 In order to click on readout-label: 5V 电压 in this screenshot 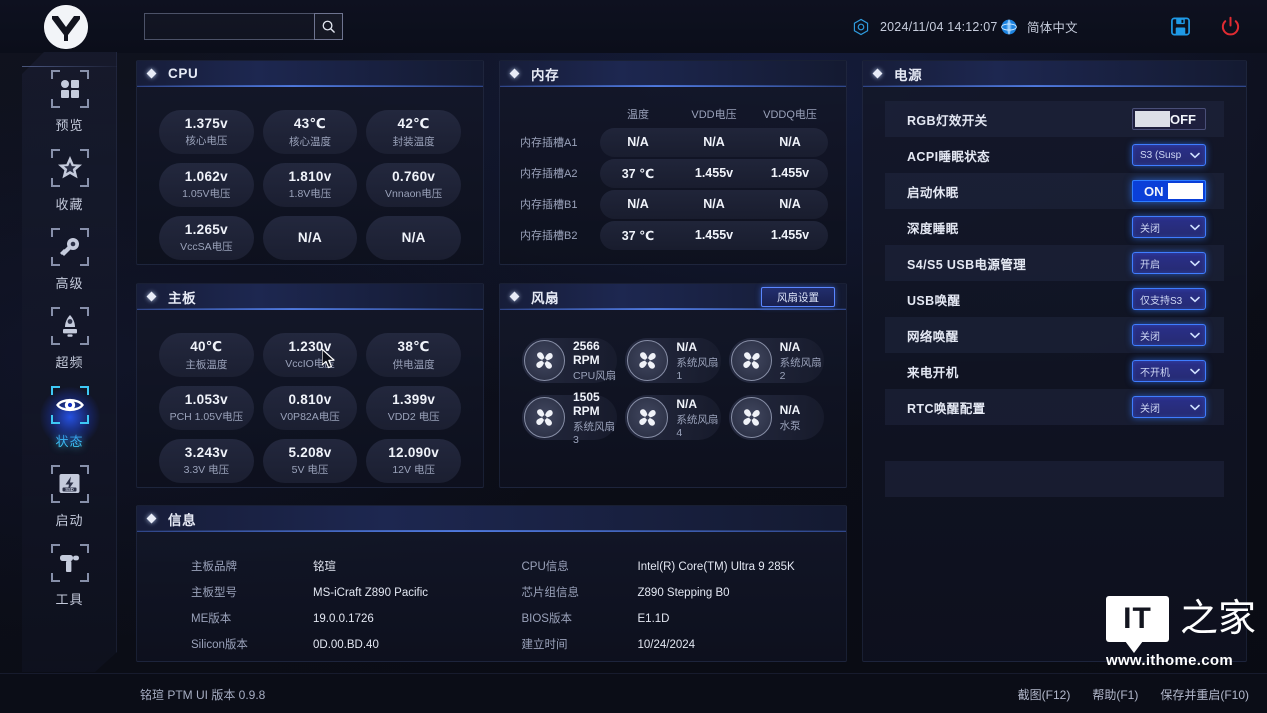, I will do `click(310, 470)`.